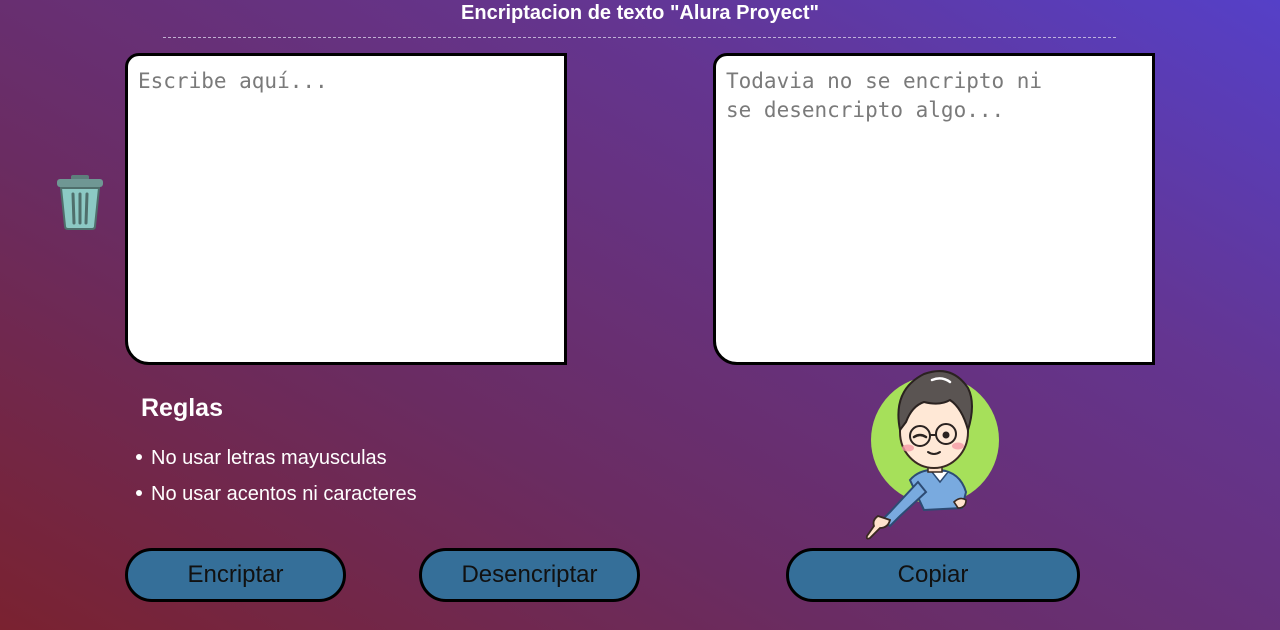 The width and height of the screenshot is (1280, 630). Describe the element at coordinates (269, 458) in the screenshot. I see `rule-text: No usar letras mayusculas` at that location.